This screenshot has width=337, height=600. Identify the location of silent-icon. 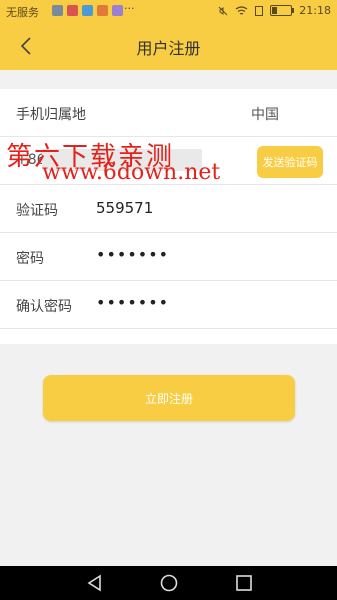
(223, 10).